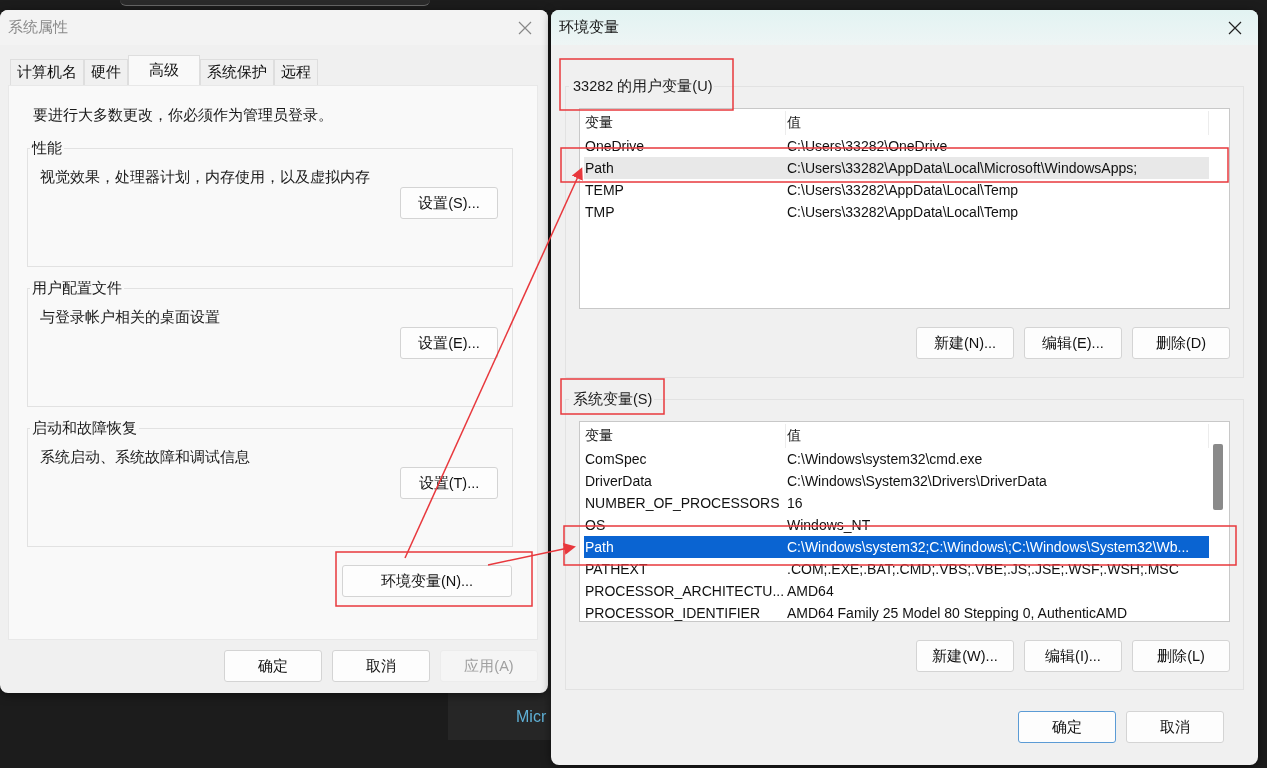  I want to click on background-text: Micr, so click(531, 717).